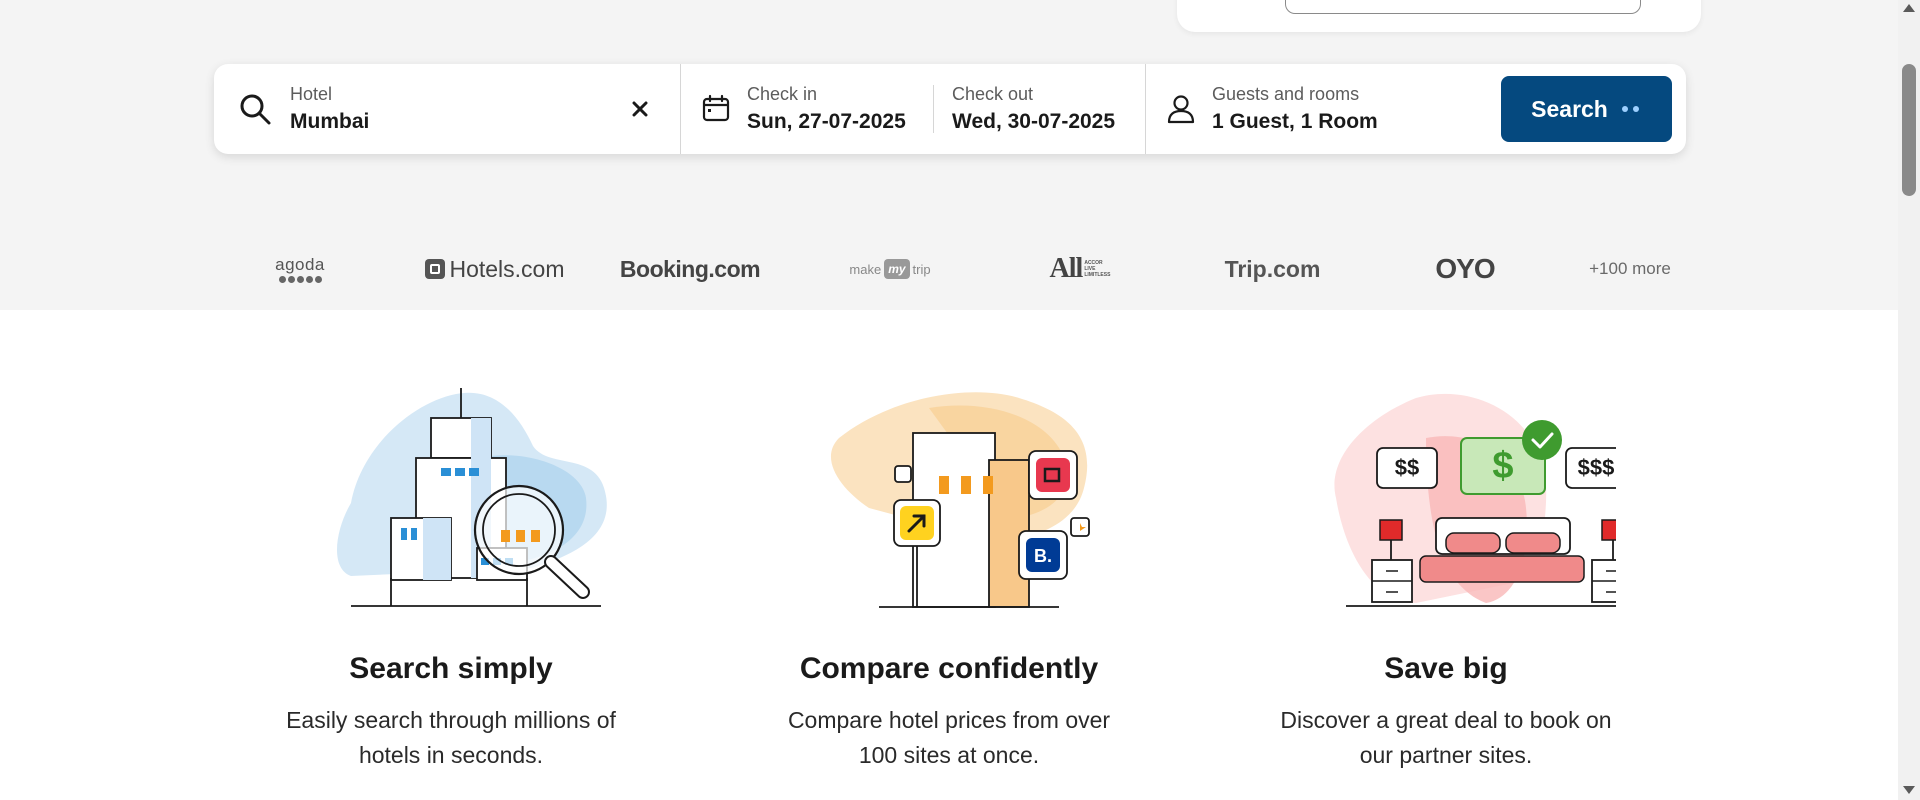  Describe the element at coordinates (1909, 130) in the screenshot. I see `scroll-thumb` at that location.